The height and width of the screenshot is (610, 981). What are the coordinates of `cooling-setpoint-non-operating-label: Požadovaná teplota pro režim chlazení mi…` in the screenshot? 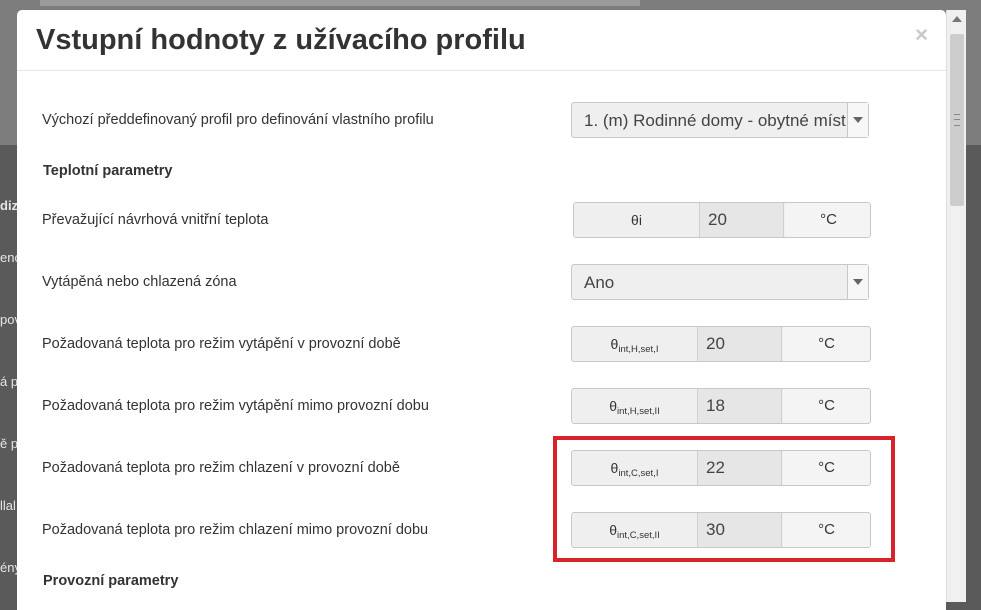 It's located at (235, 530).